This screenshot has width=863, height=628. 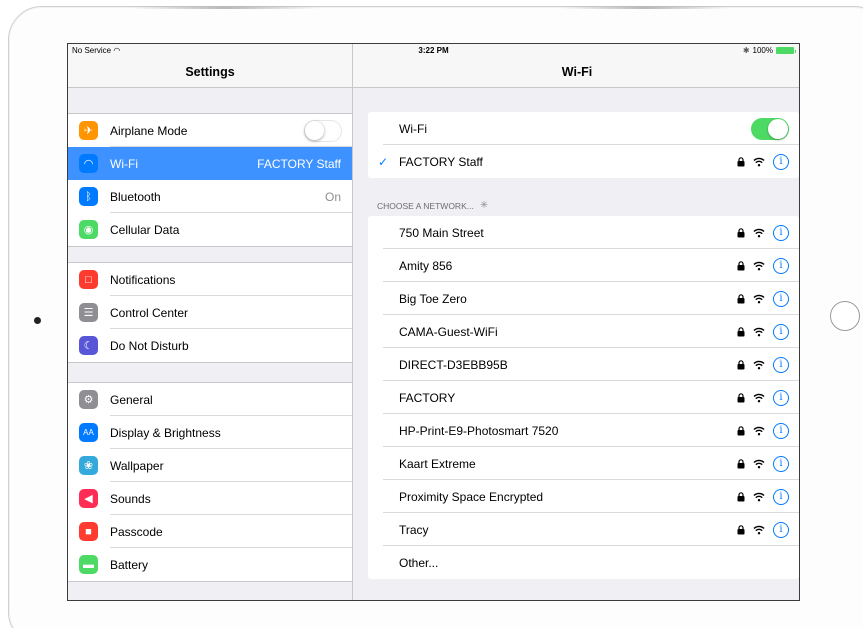 I want to click on sidebar-item-battery: ▬ Battery, so click(x=210, y=564).